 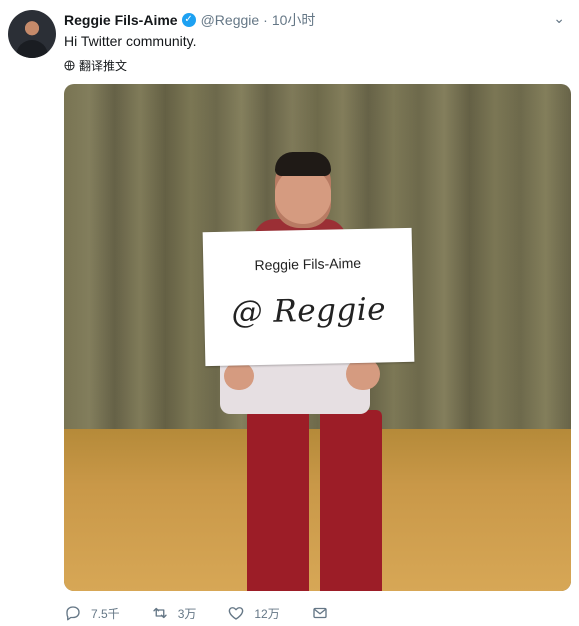 I want to click on reply-button: 7.5千, so click(x=92, y=613).